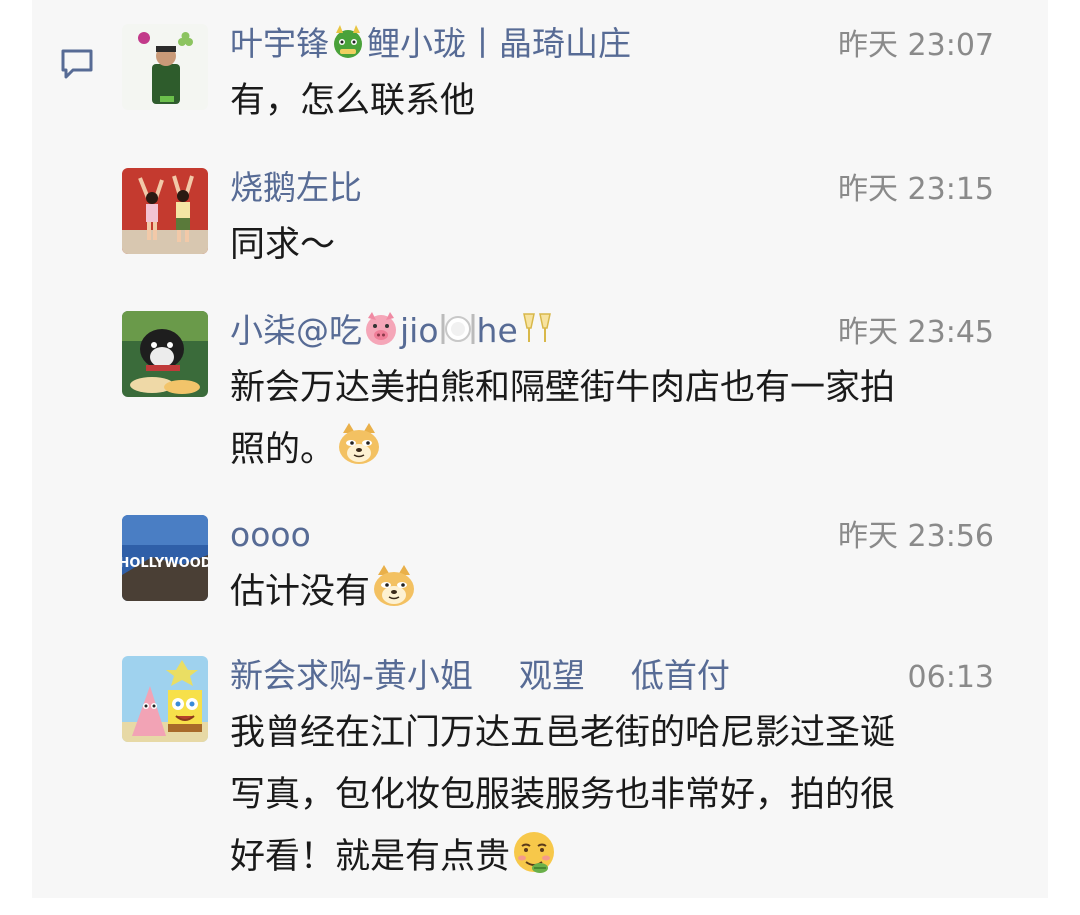 The height and width of the screenshot is (915, 1080). What do you see at coordinates (497, 330) in the screenshot?
I see `name-part: he` at bounding box center [497, 330].